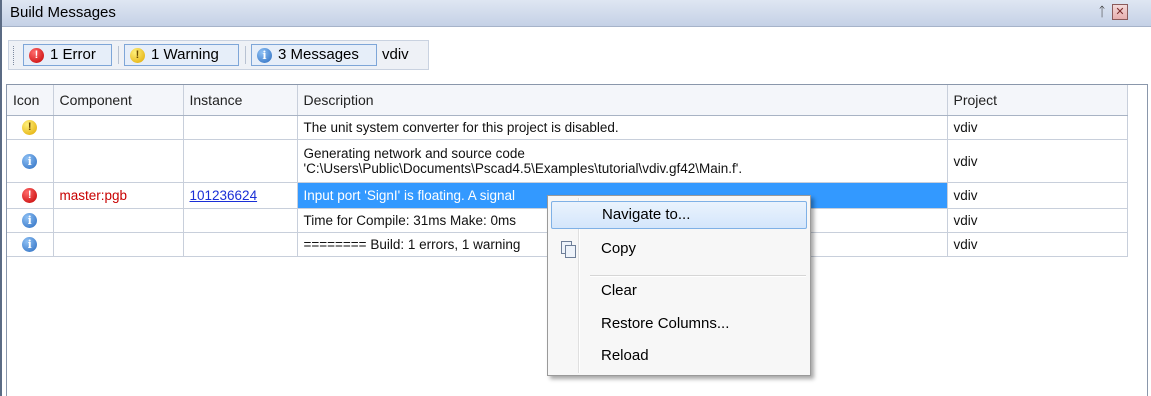 Image resolution: width=1151 pixels, height=396 pixels. I want to click on project-filter-label: vdiv, so click(395, 55).